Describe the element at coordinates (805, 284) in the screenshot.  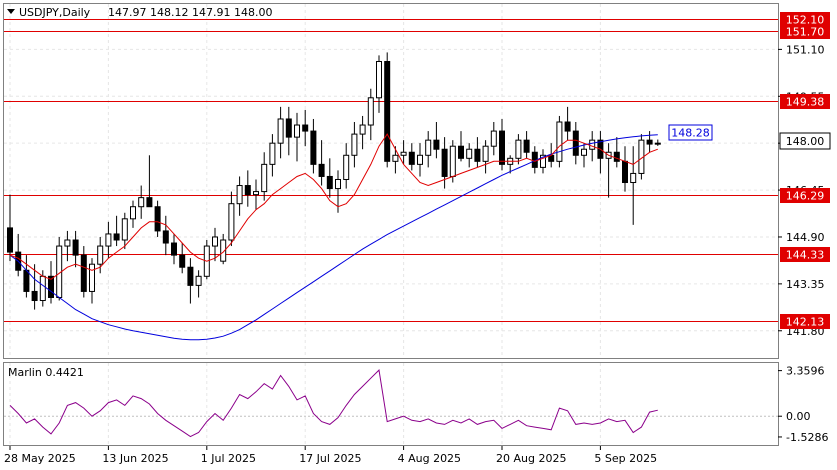
I see `price-tick-label: 143.35` at that location.